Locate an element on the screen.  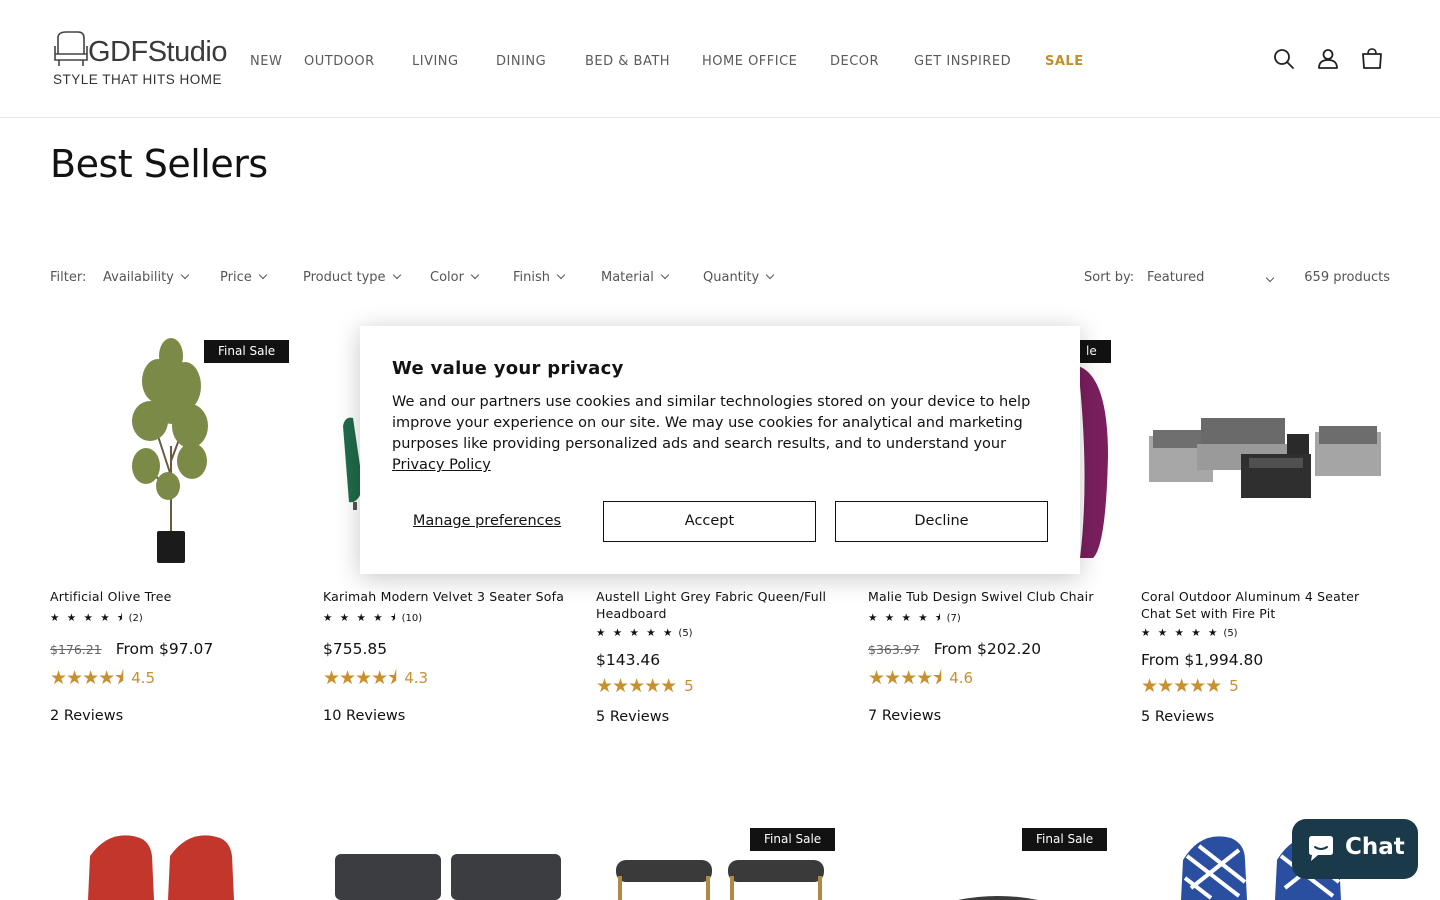
brand-name: GDFStudio is located at coordinates (157, 52).